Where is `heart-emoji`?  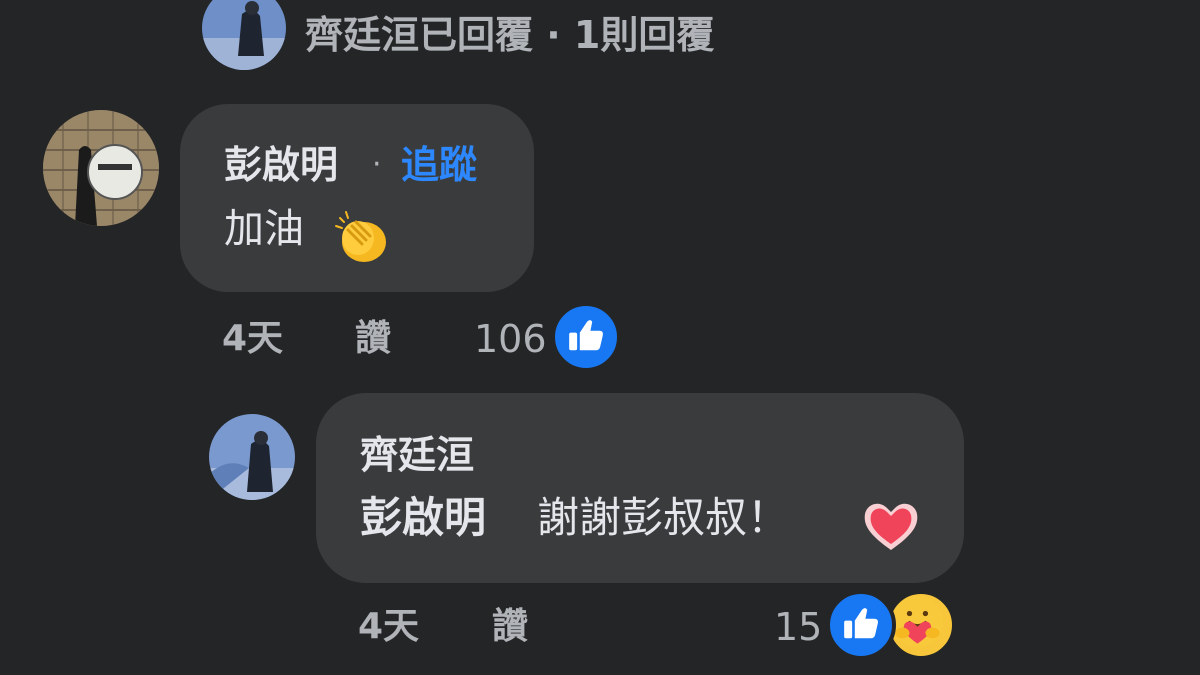
heart-emoji is located at coordinates (891, 525).